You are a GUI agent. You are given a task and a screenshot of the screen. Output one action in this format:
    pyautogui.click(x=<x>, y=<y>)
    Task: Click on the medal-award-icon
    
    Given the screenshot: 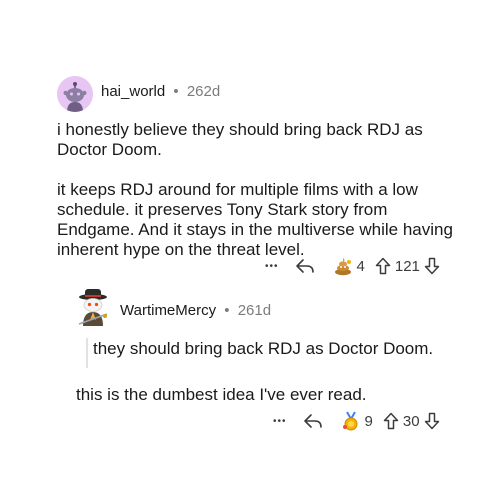 What is the action you would take?
    pyautogui.click(x=350, y=421)
    